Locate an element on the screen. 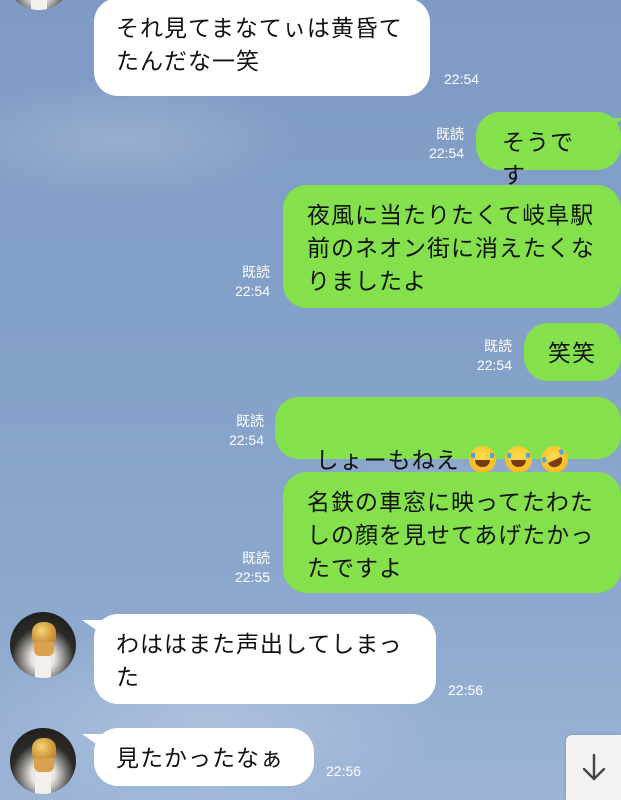  incoming-message-bubble: それ見てまなてぃは黄昏て たんだな一笑 is located at coordinates (262, 48).